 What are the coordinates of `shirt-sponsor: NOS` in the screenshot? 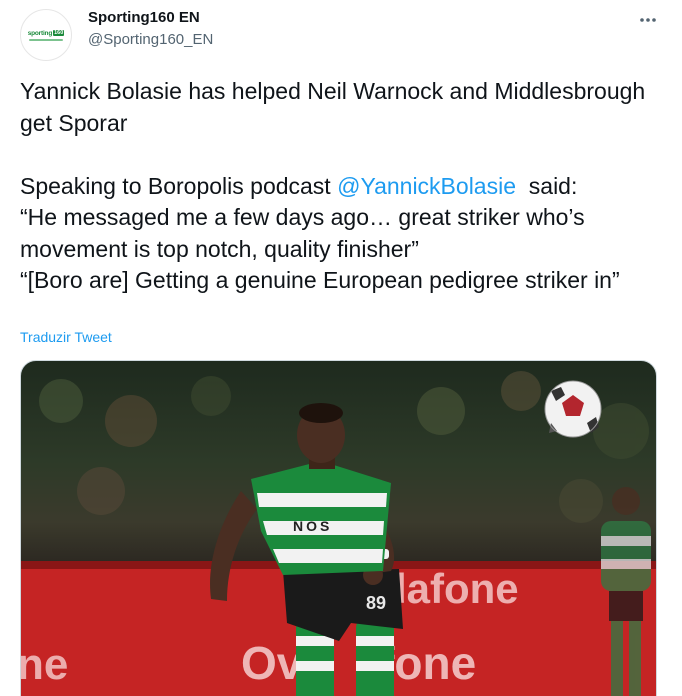 It's located at (312, 526).